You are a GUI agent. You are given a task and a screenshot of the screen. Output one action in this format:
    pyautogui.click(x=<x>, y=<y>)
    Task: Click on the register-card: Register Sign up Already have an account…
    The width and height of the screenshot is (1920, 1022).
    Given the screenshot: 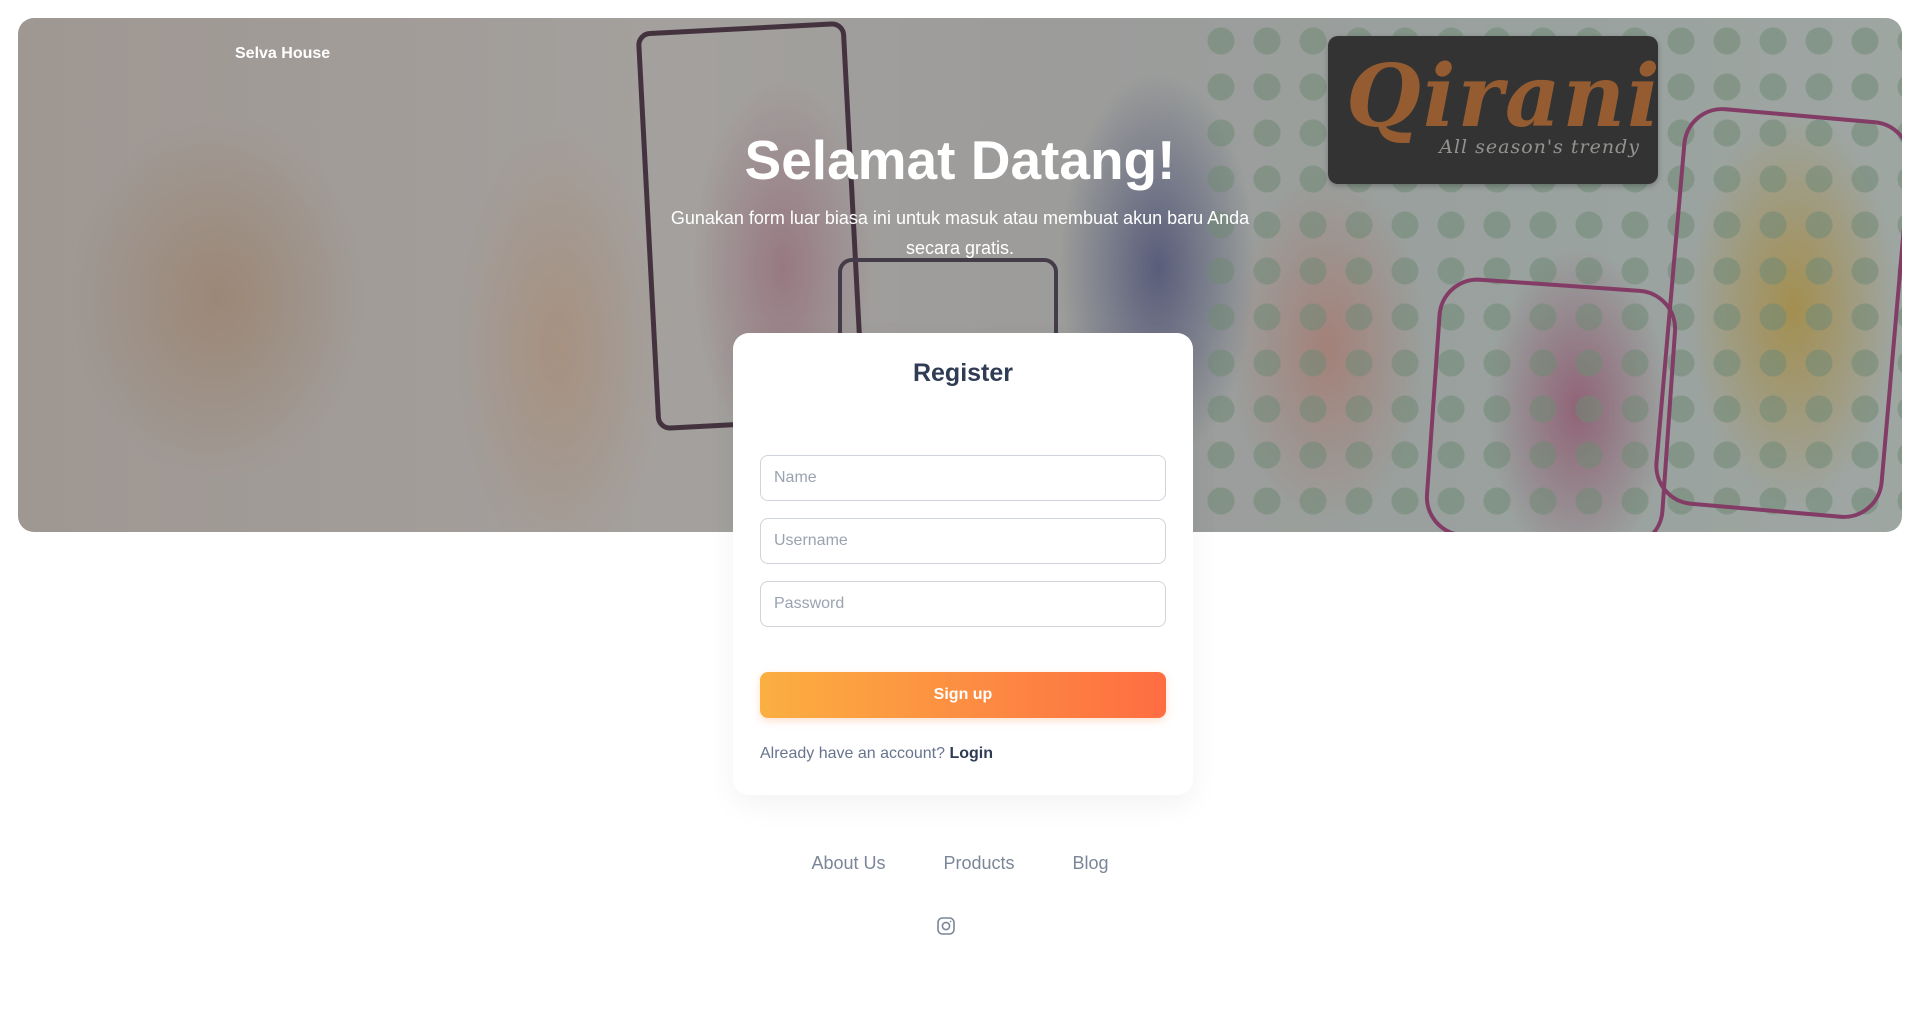 What is the action you would take?
    pyautogui.click(x=963, y=564)
    